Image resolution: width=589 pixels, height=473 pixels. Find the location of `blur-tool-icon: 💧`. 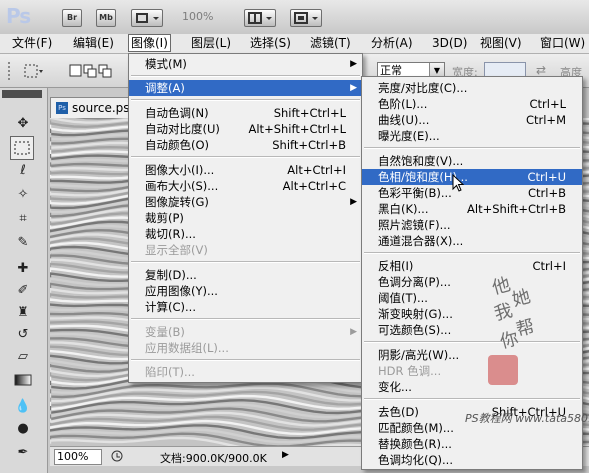

blur-tool-icon: 💧 is located at coordinates (23, 407).